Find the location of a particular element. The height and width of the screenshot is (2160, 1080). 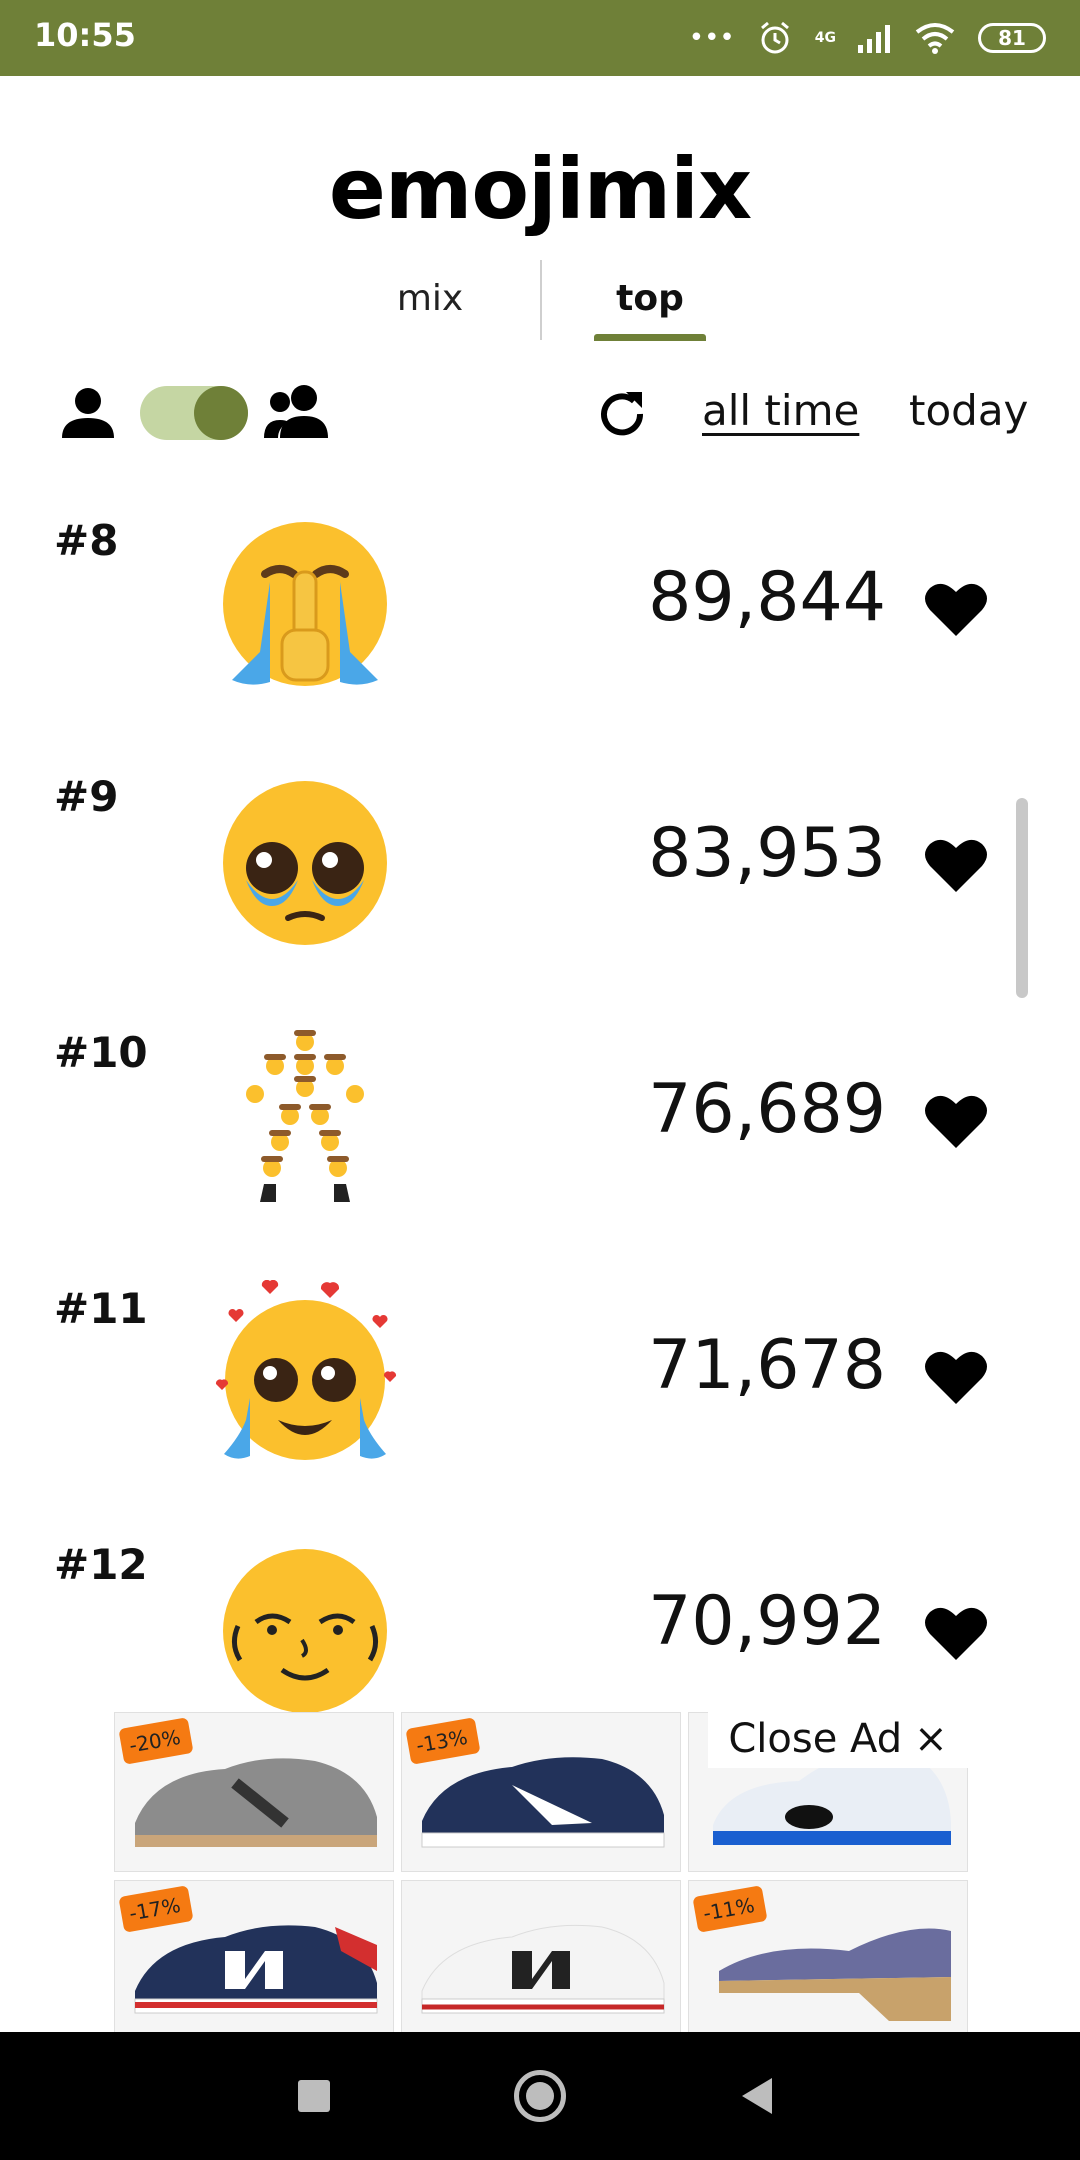

list-item: #9 83,953 is located at coordinates (540, 866).